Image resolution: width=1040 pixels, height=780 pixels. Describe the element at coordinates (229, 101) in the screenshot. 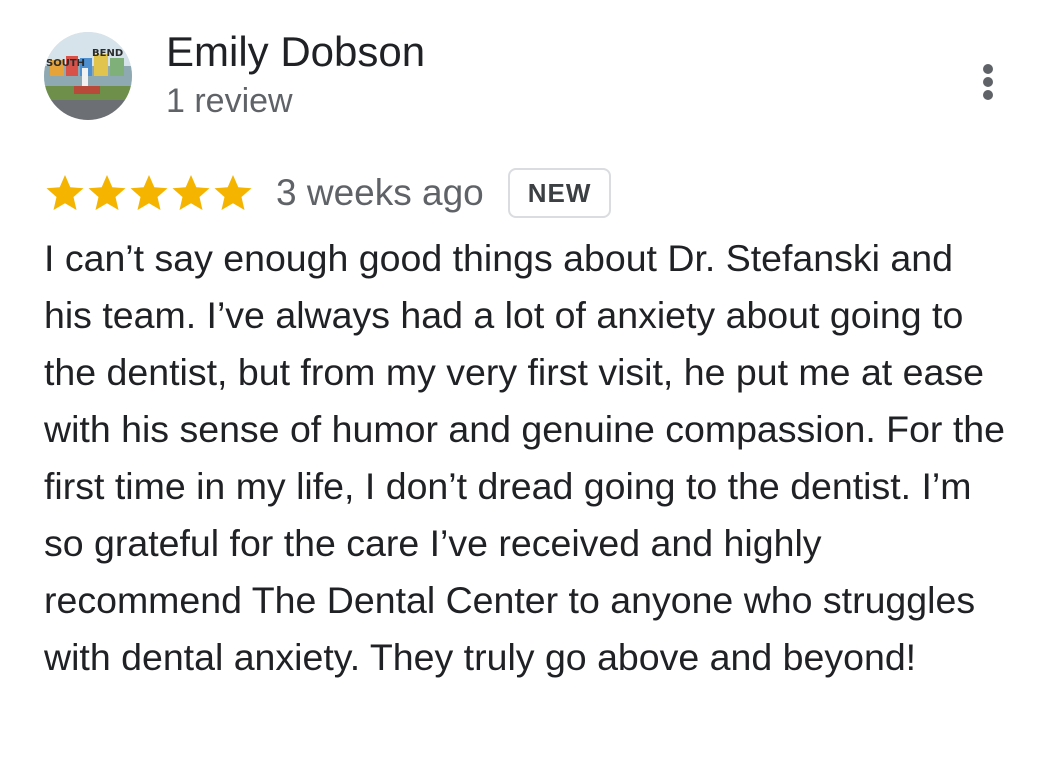

I see `review-count: 1 review` at that location.